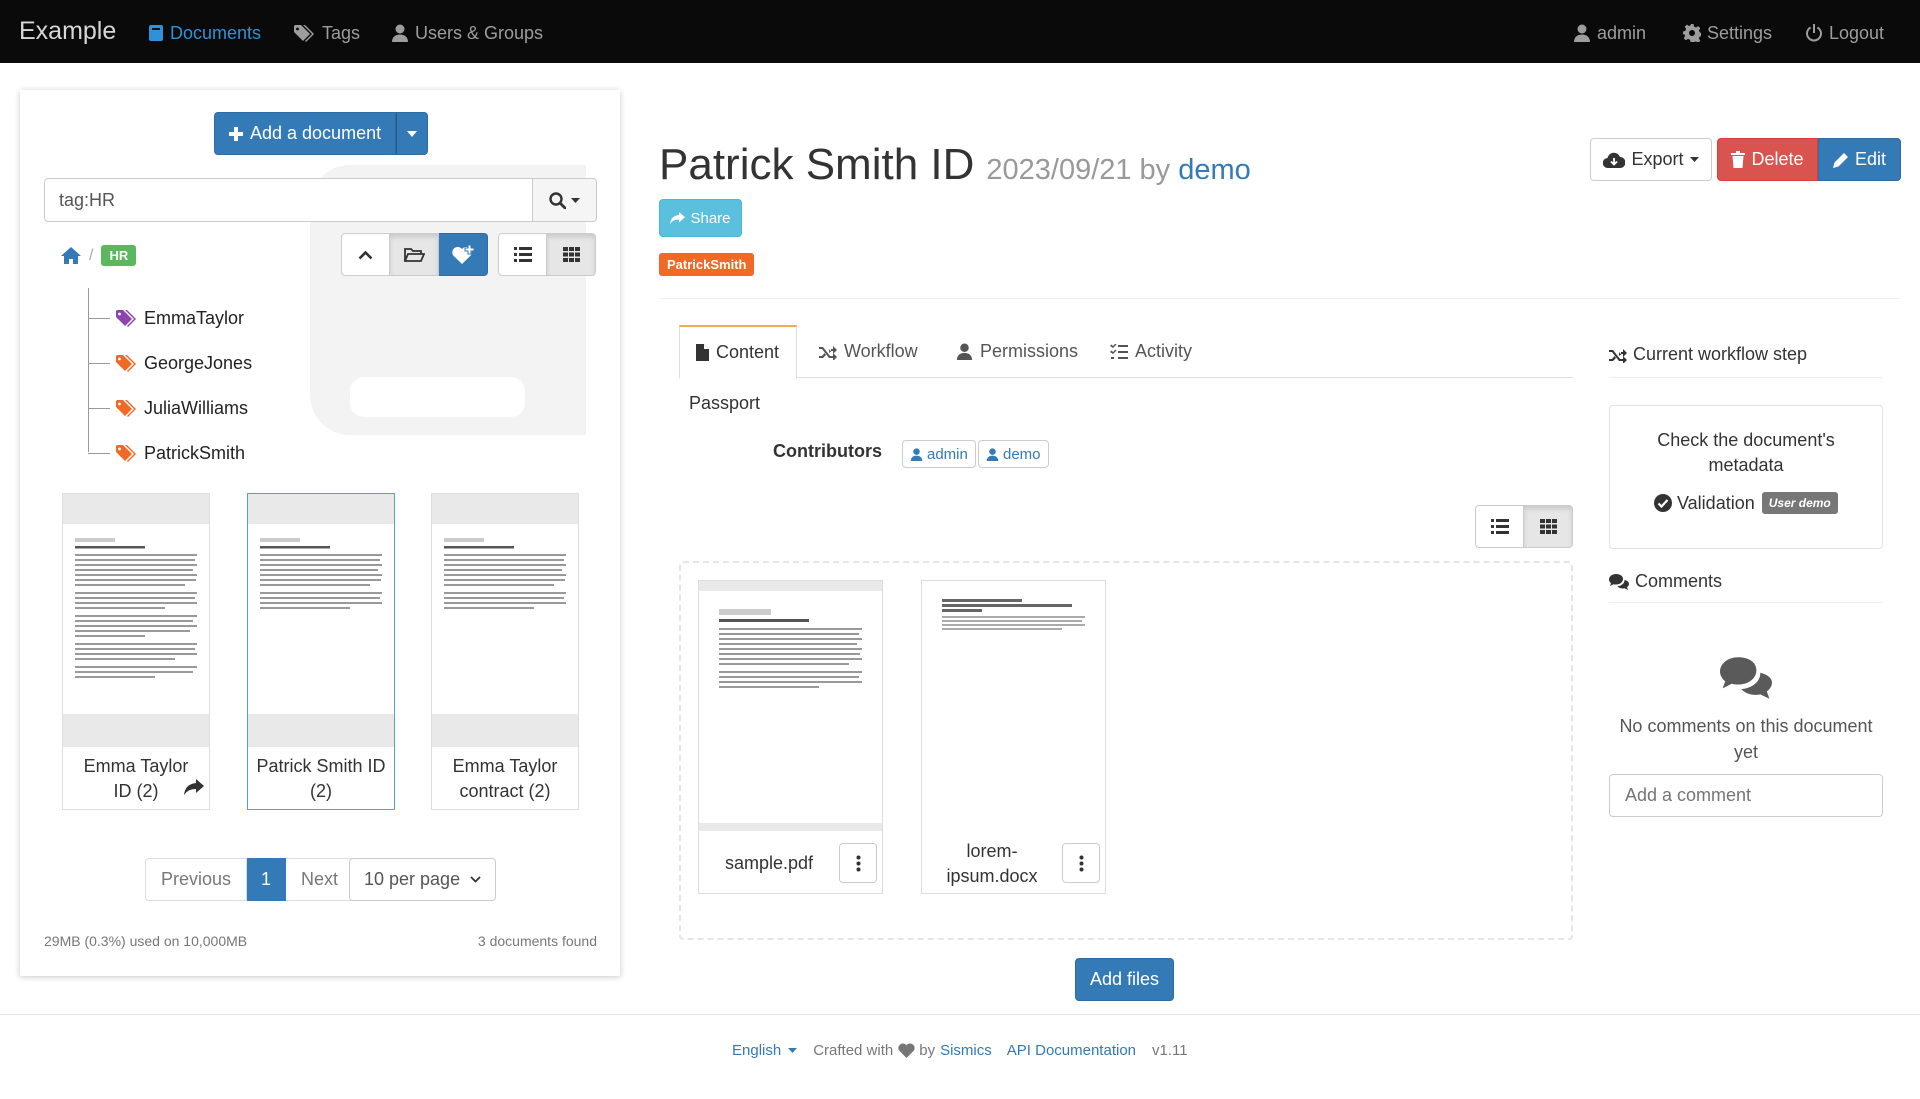 The height and width of the screenshot is (1099, 1920). I want to click on nav-users-groups-label: Users & Groups, so click(479, 32).